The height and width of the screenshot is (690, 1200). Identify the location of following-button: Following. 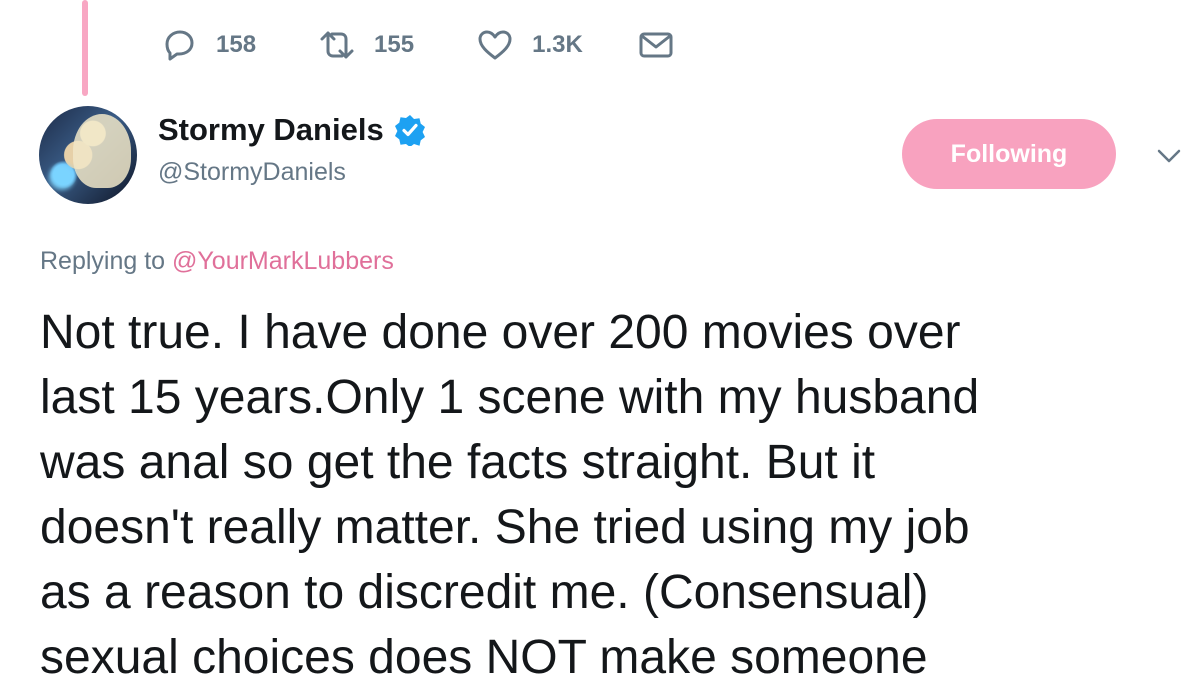
(1009, 154).